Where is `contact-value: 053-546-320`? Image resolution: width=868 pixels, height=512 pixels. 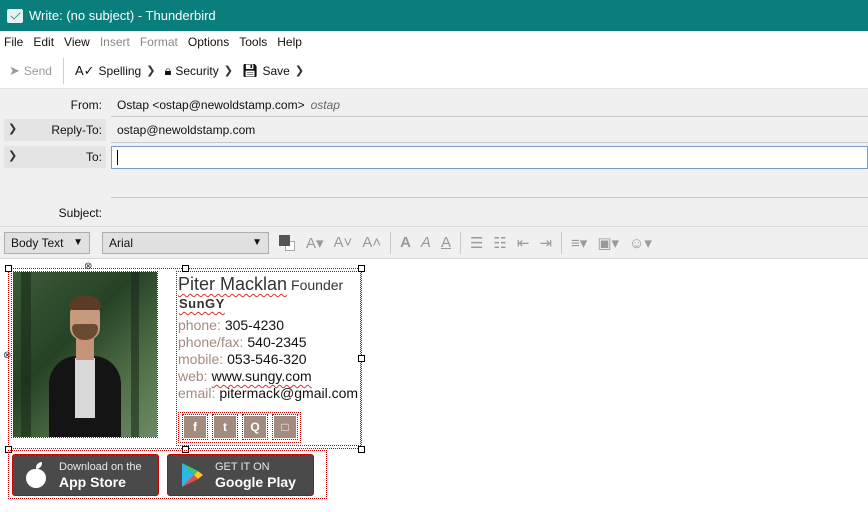 contact-value: 053-546-320 is located at coordinates (267, 359).